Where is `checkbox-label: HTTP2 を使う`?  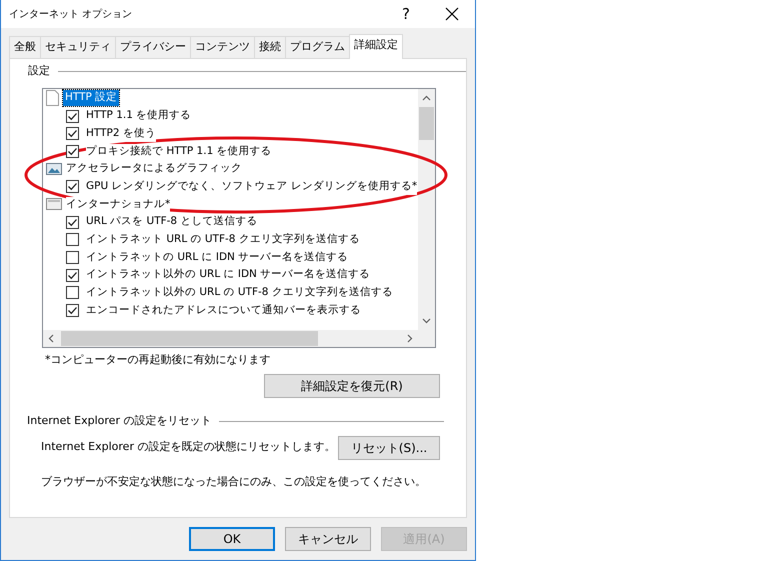 checkbox-label: HTTP2 を使う is located at coordinates (121, 134).